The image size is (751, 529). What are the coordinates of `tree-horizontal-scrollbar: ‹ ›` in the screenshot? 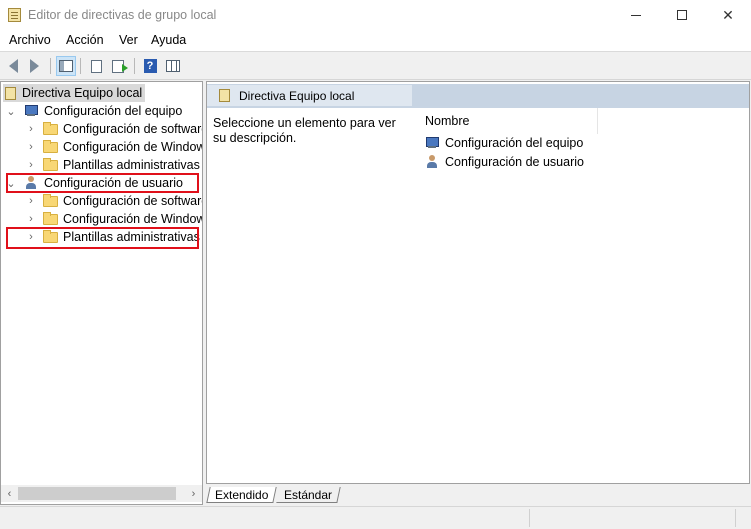 It's located at (101, 493).